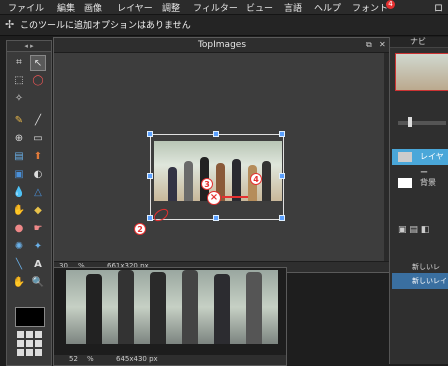 The width and height of the screenshot is (448, 366). I want to click on history-item-2: 新しいレイ, so click(420, 281).